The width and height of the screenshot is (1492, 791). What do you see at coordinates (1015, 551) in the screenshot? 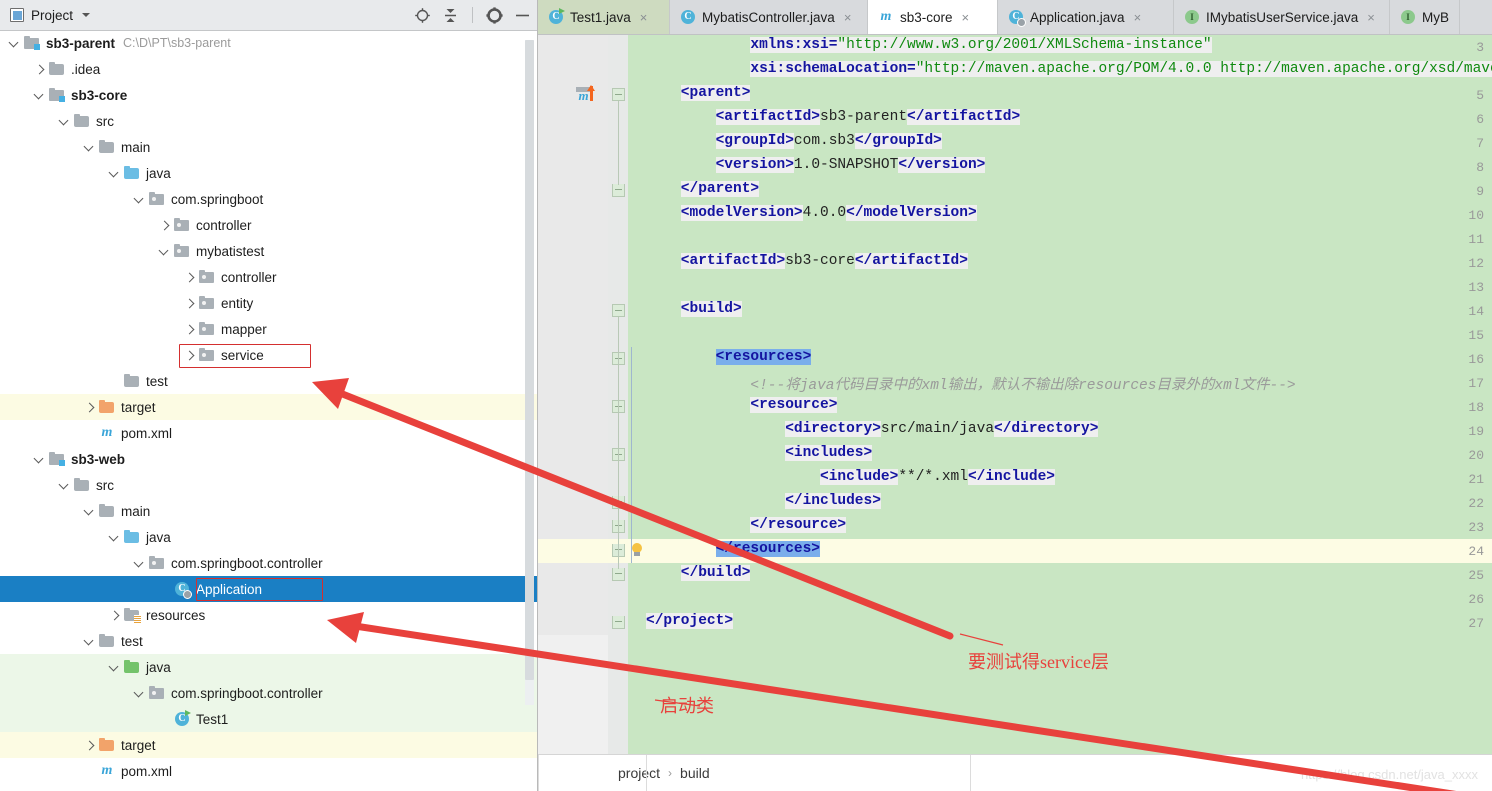
I see `code-line-24: </resources>` at bounding box center [1015, 551].